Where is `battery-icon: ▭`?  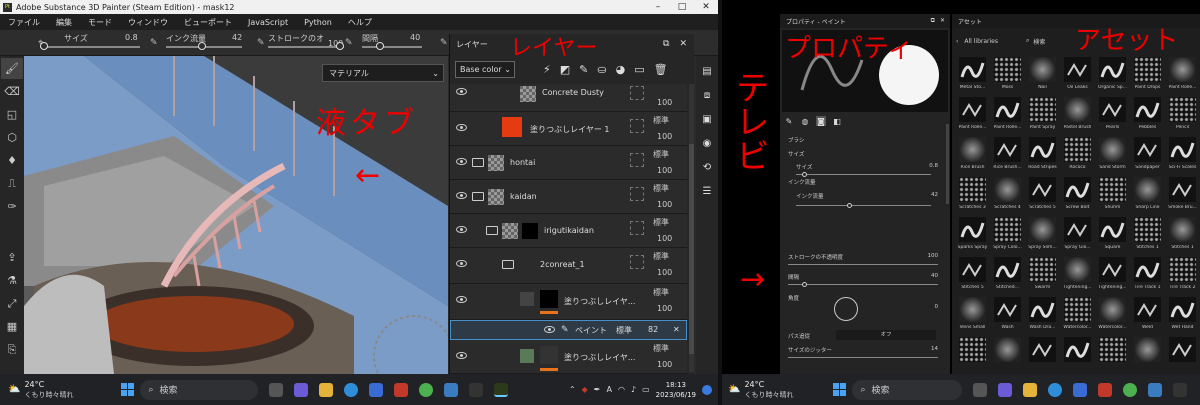 battery-icon: ▭ is located at coordinates (646, 389).